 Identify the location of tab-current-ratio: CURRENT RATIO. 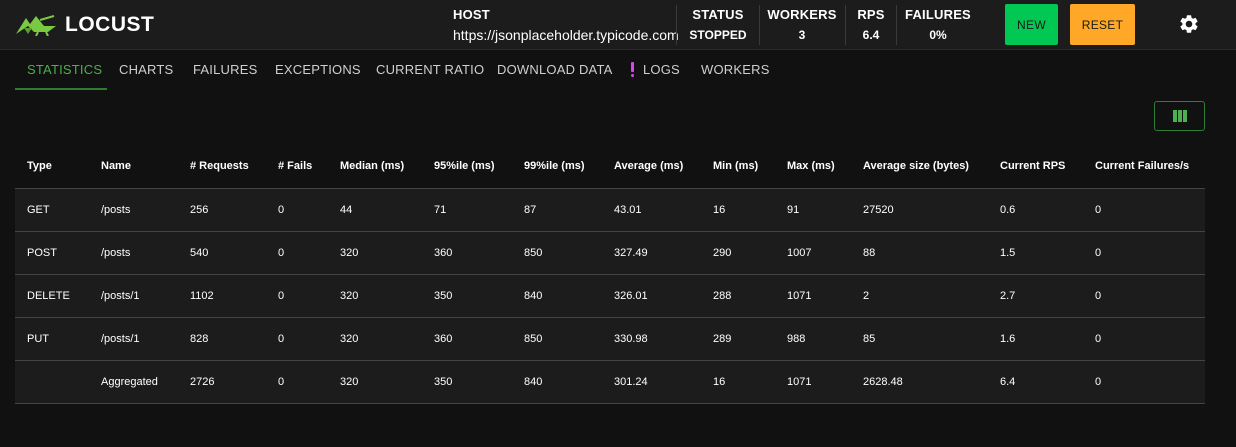
(430, 69).